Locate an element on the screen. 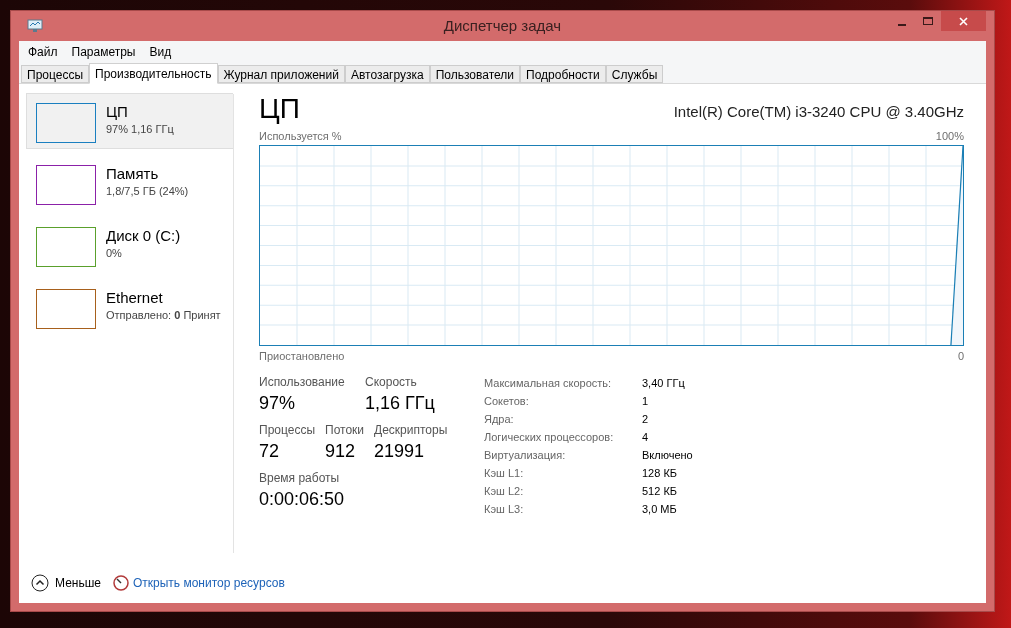 Image resolution: width=1011 pixels, height=628 pixels. stat-label: Процессы is located at coordinates (287, 430).